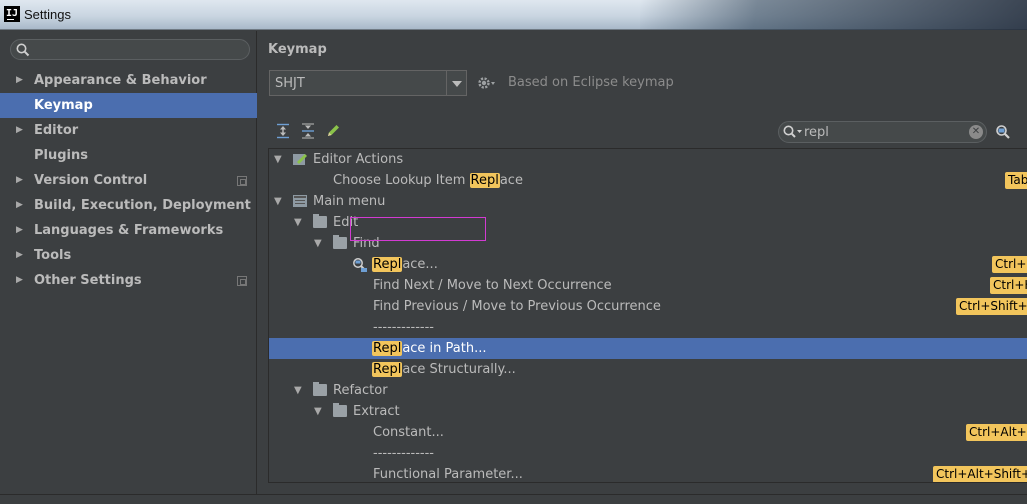 This screenshot has width=1027, height=504. I want to click on window-title: Settings, so click(47, 14).